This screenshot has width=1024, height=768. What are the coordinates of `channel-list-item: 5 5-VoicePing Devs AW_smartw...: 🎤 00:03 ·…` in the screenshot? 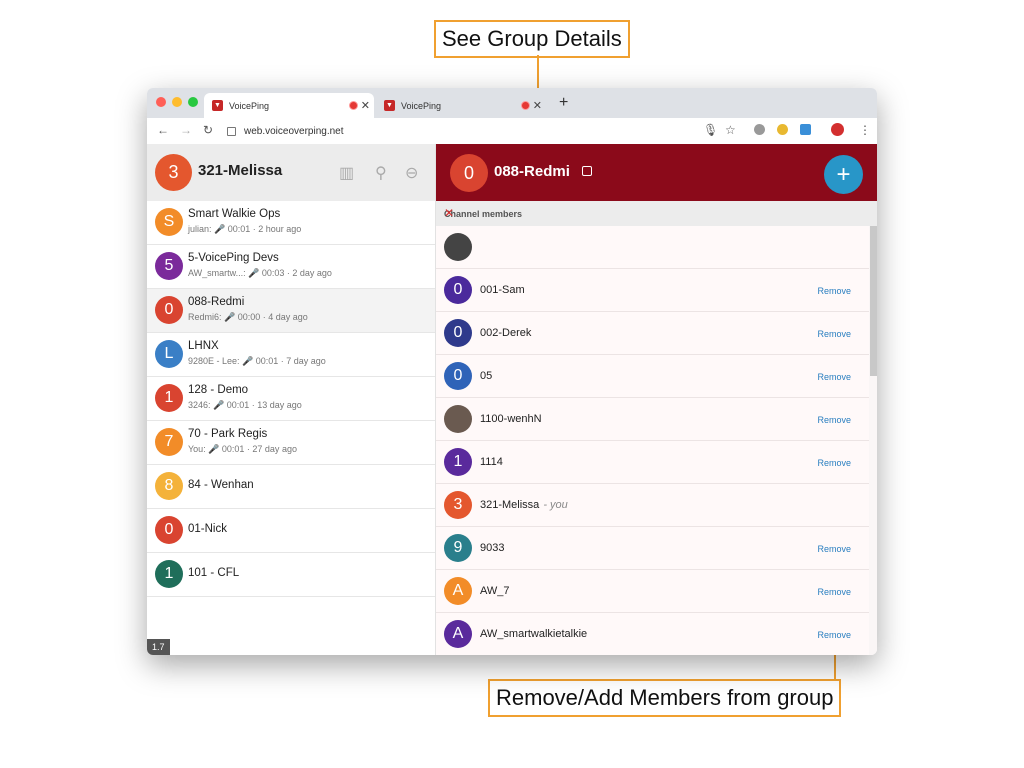 It's located at (291, 267).